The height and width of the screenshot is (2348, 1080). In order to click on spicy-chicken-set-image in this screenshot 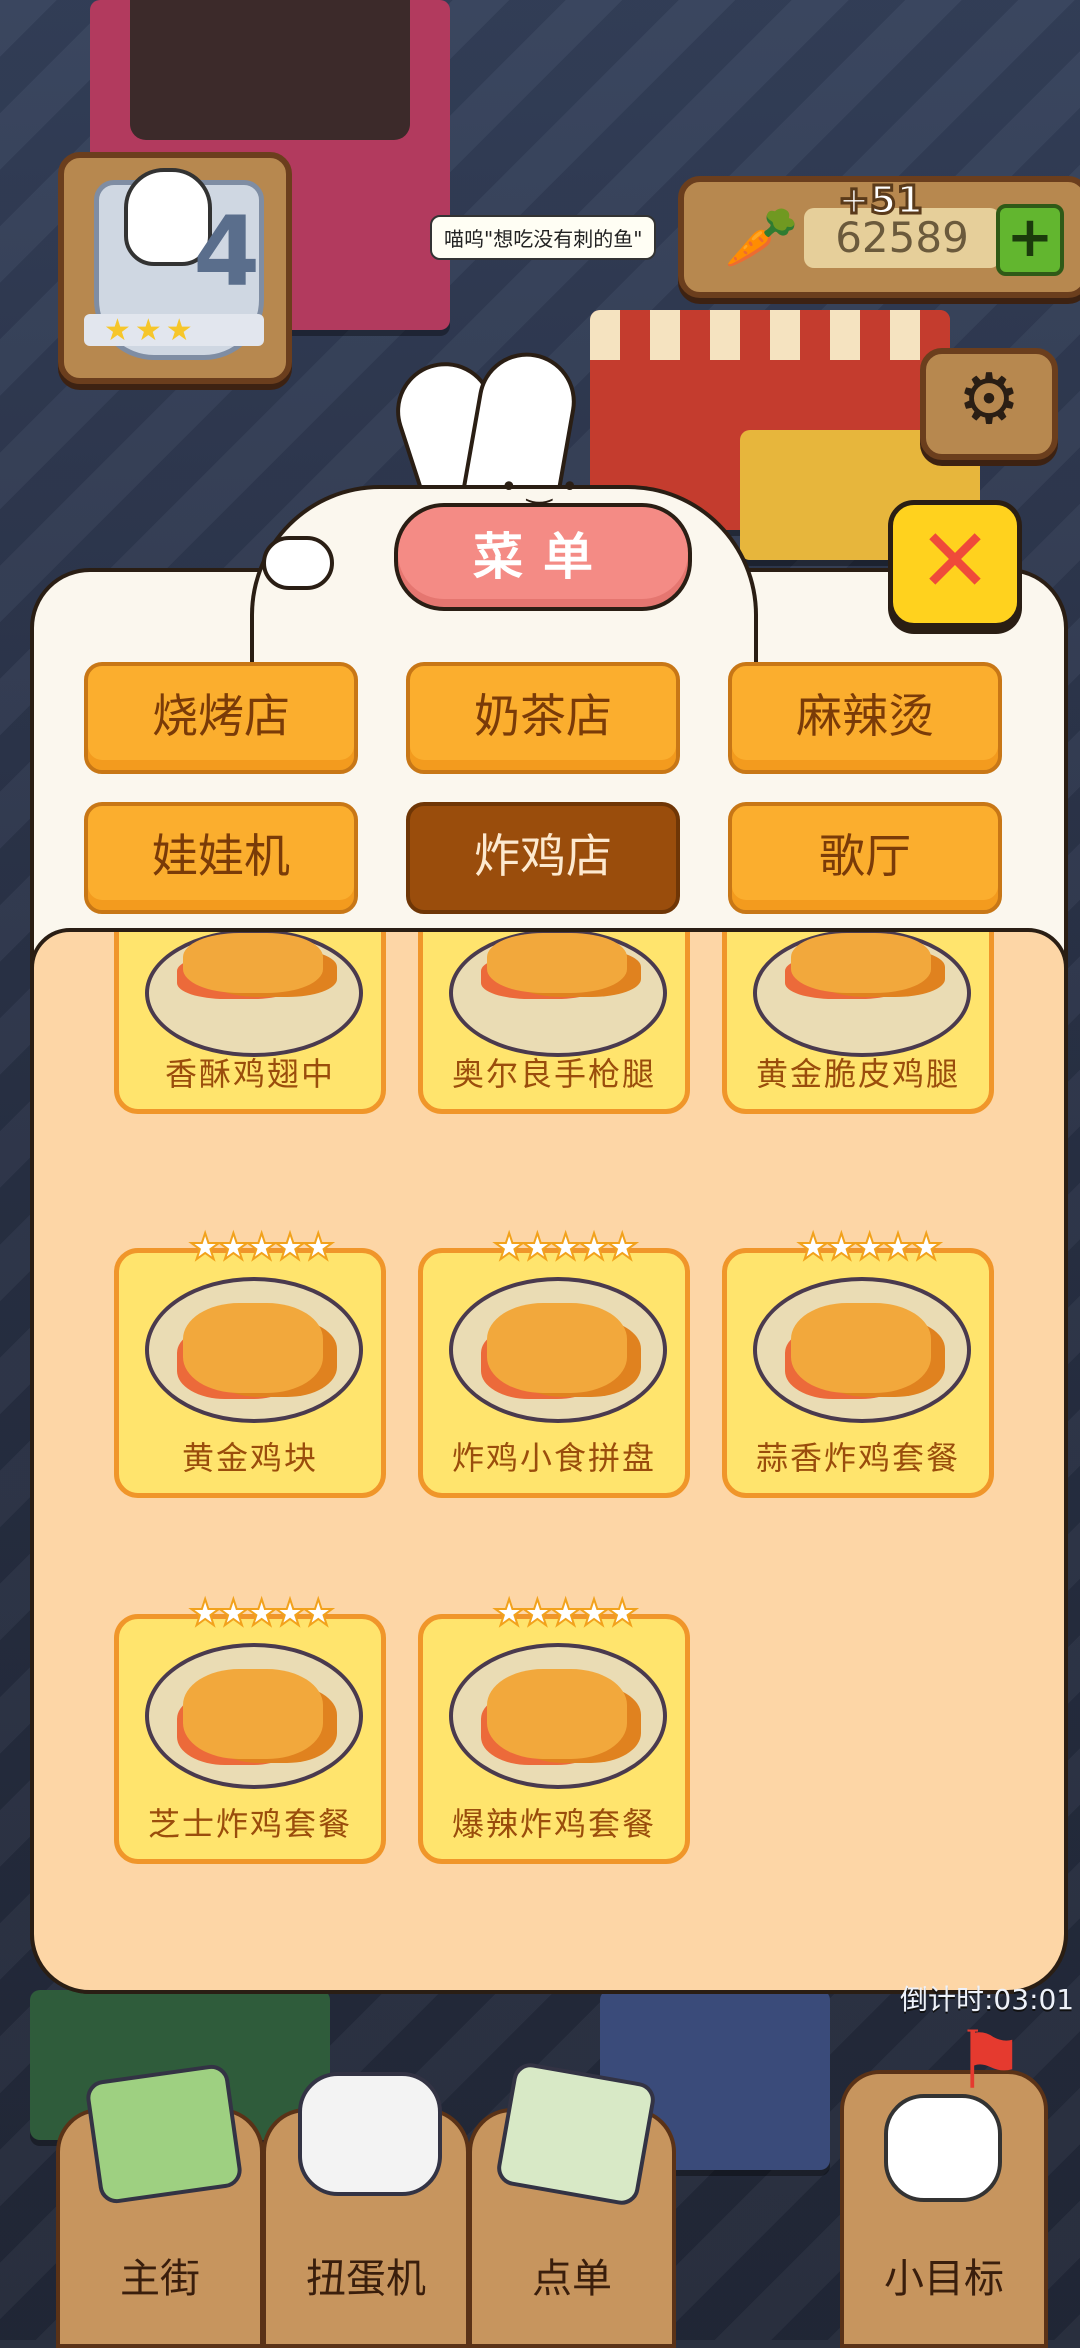, I will do `click(558, 1716)`.